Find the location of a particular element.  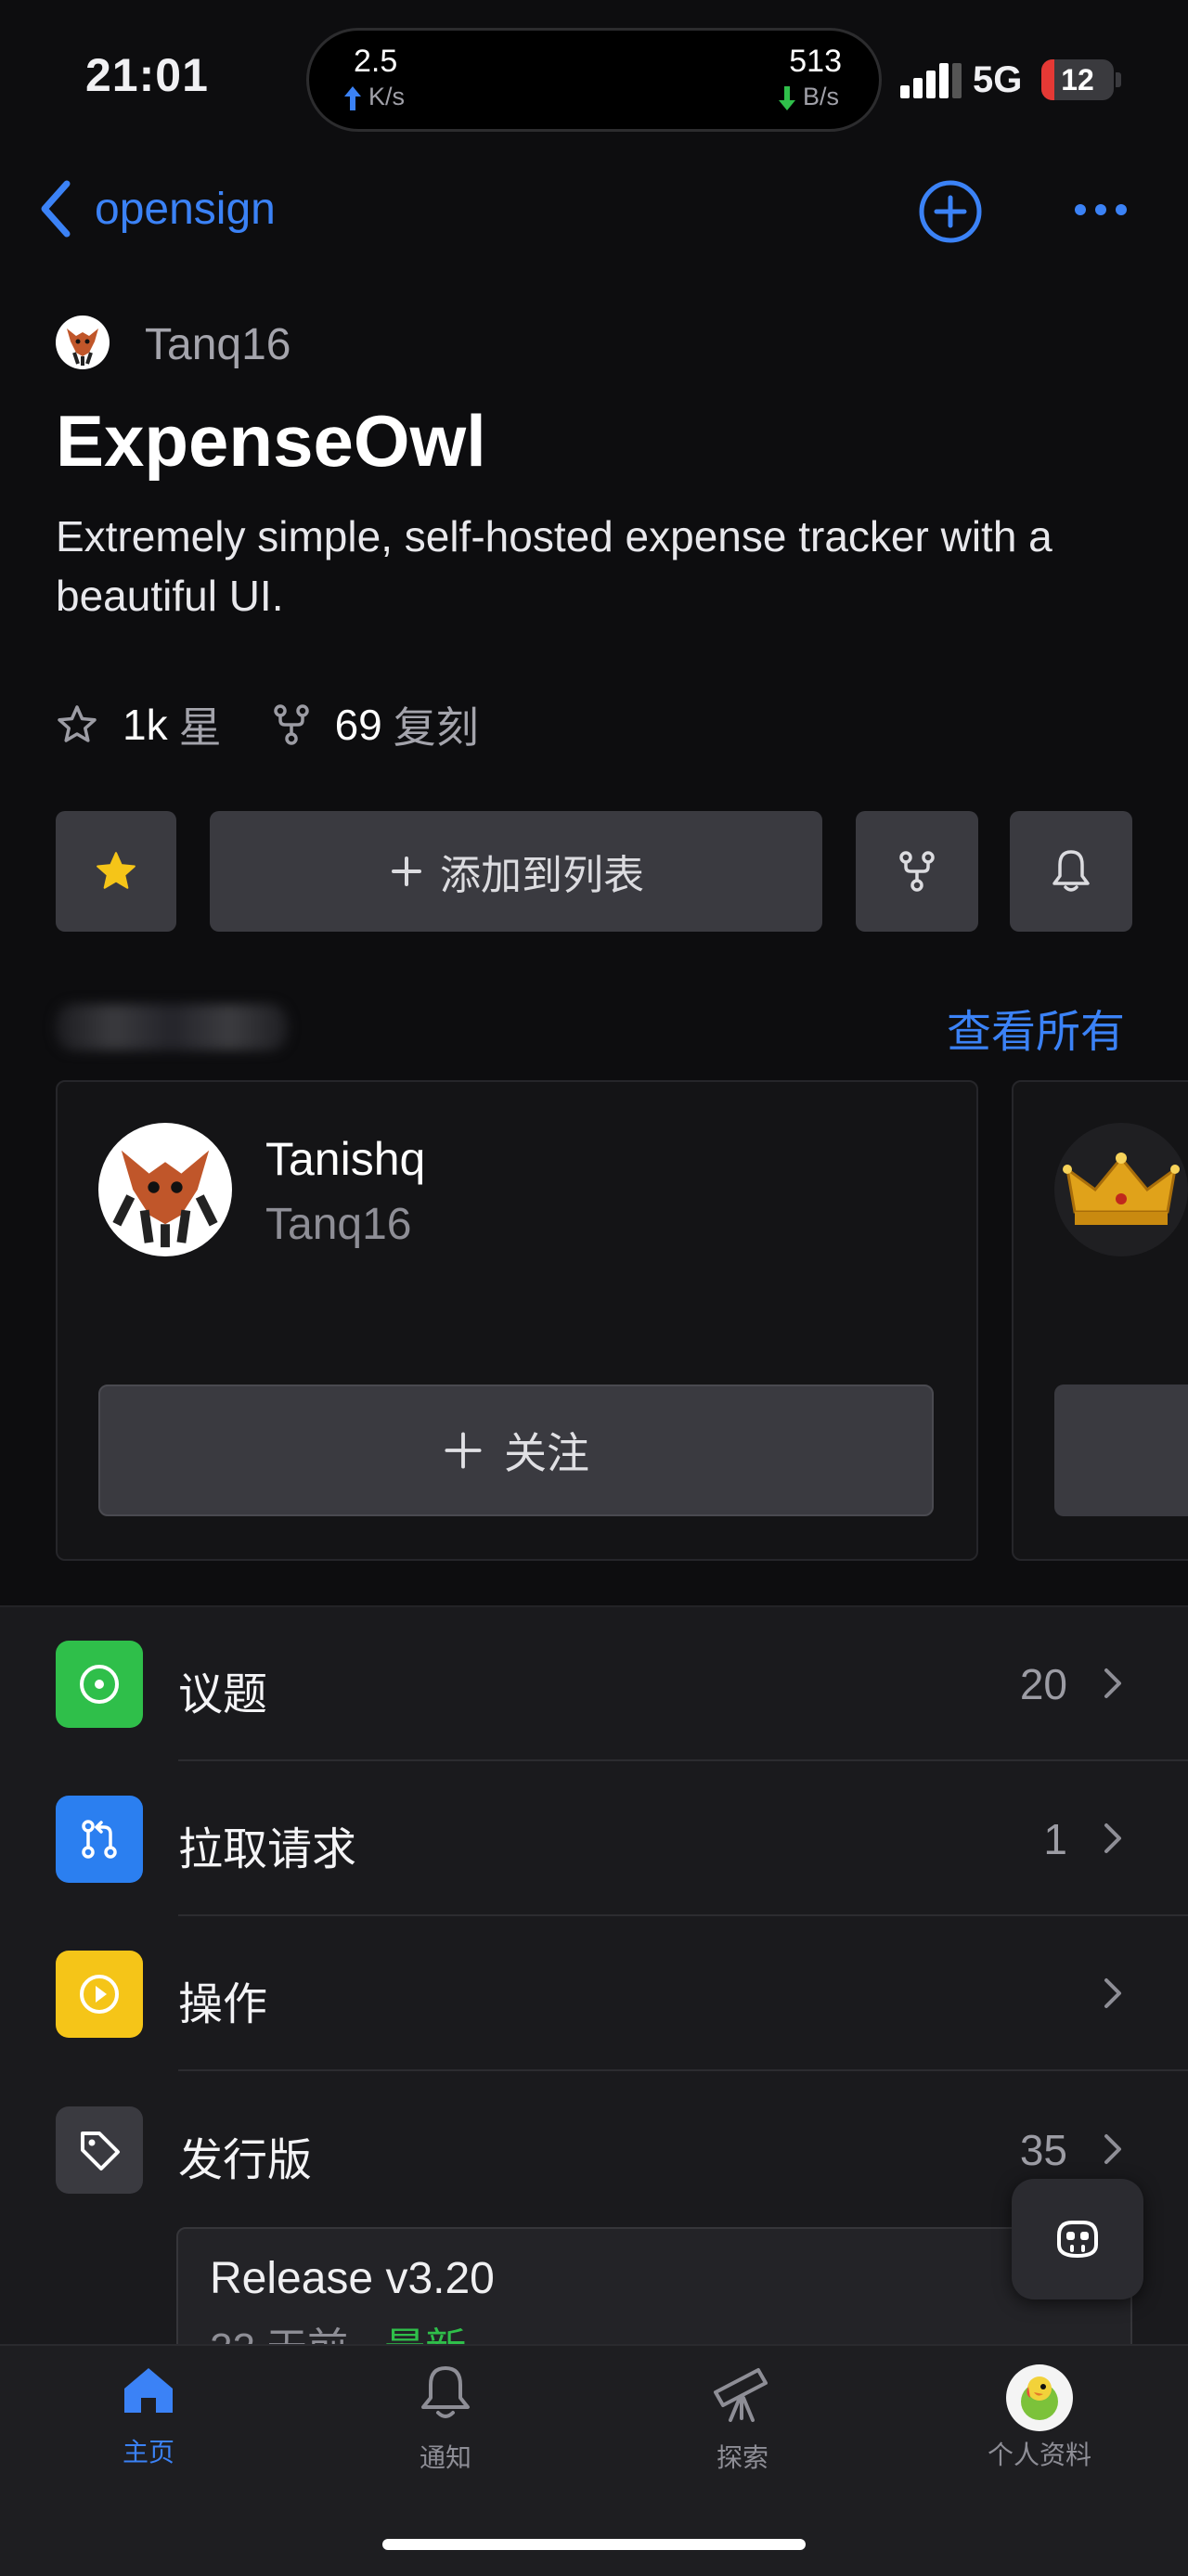

add-to-list-button: 添加到列表 is located at coordinates (516, 872).